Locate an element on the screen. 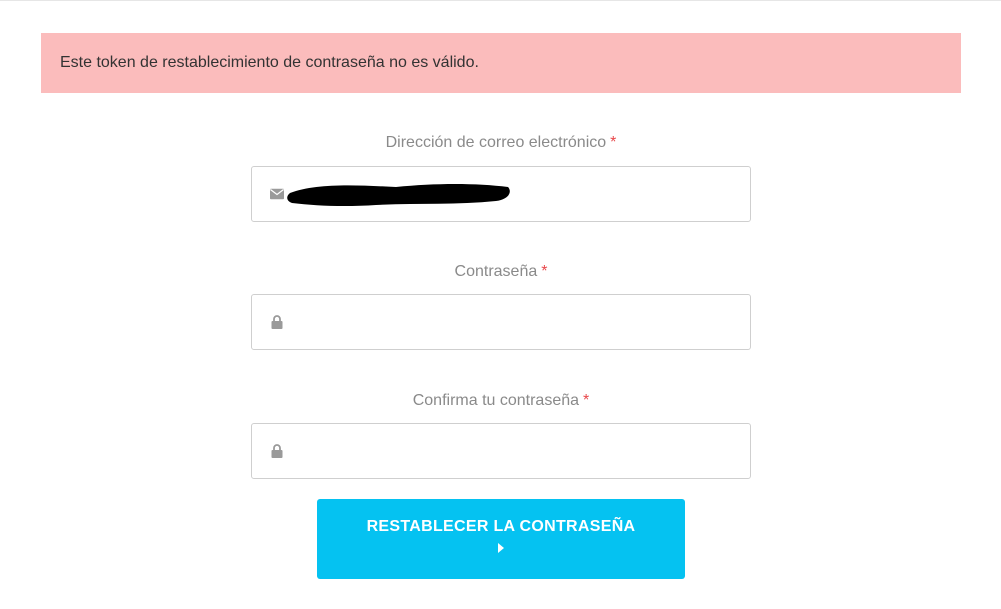 The image size is (1001, 609). confirm-password-label: Confirma tu contraseña * is located at coordinates (501, 401).